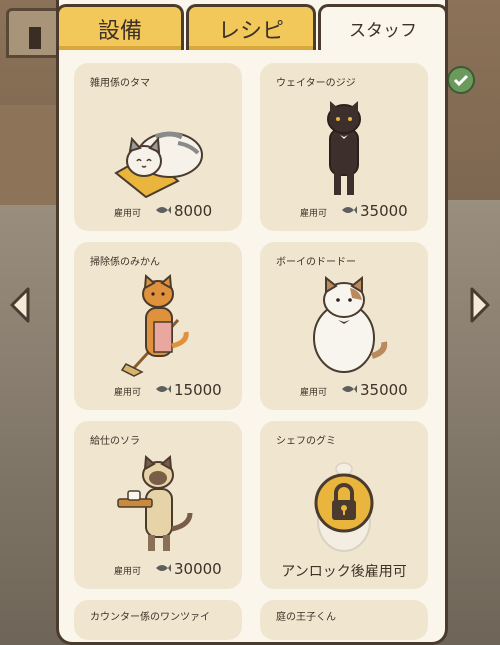 The height and width of the screenshot is (645, 500). What do you see at coordinates (150, 617) in the screenshot?
I see `staff-name: カウンター係のワンツァイ` at bounding box center [150, 617].